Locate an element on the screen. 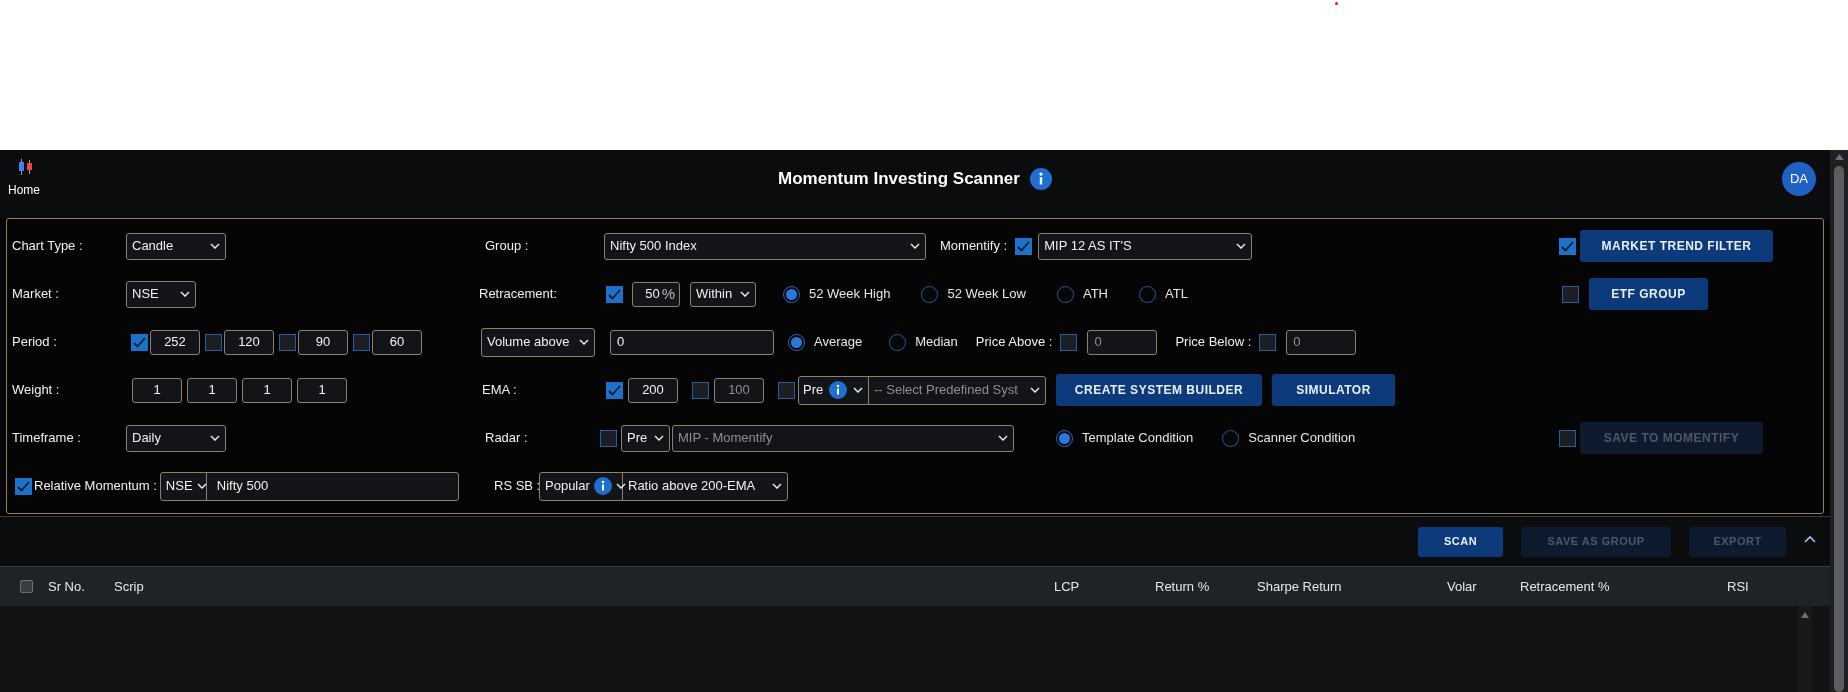  volume-select: Volume above is located at coordinates (538, 342).